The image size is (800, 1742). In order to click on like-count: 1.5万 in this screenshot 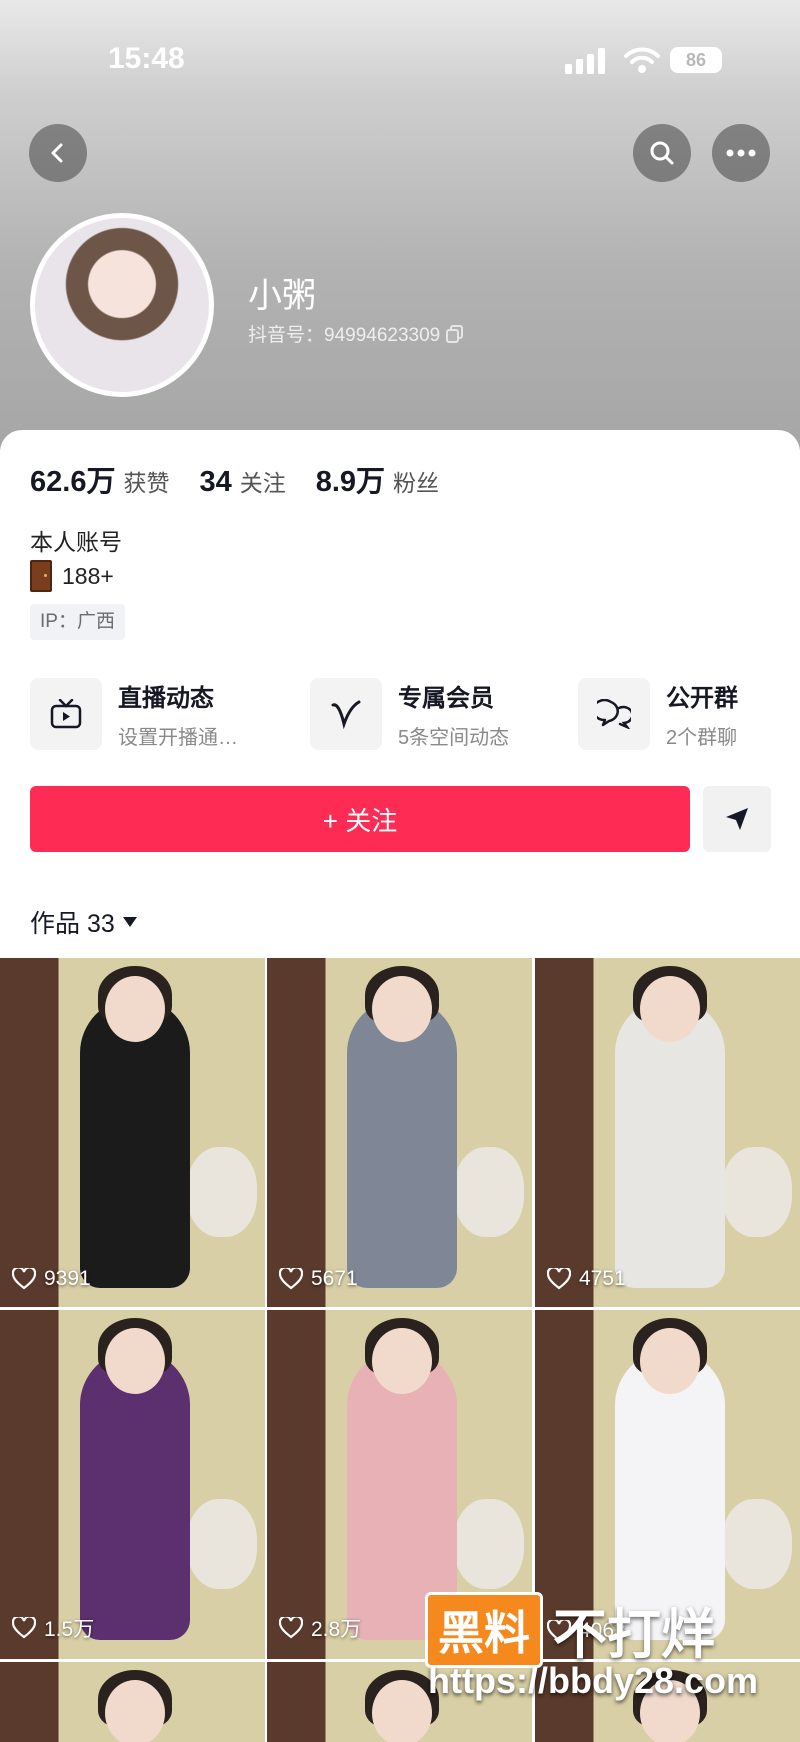, I will do `click(69, 1629)`.